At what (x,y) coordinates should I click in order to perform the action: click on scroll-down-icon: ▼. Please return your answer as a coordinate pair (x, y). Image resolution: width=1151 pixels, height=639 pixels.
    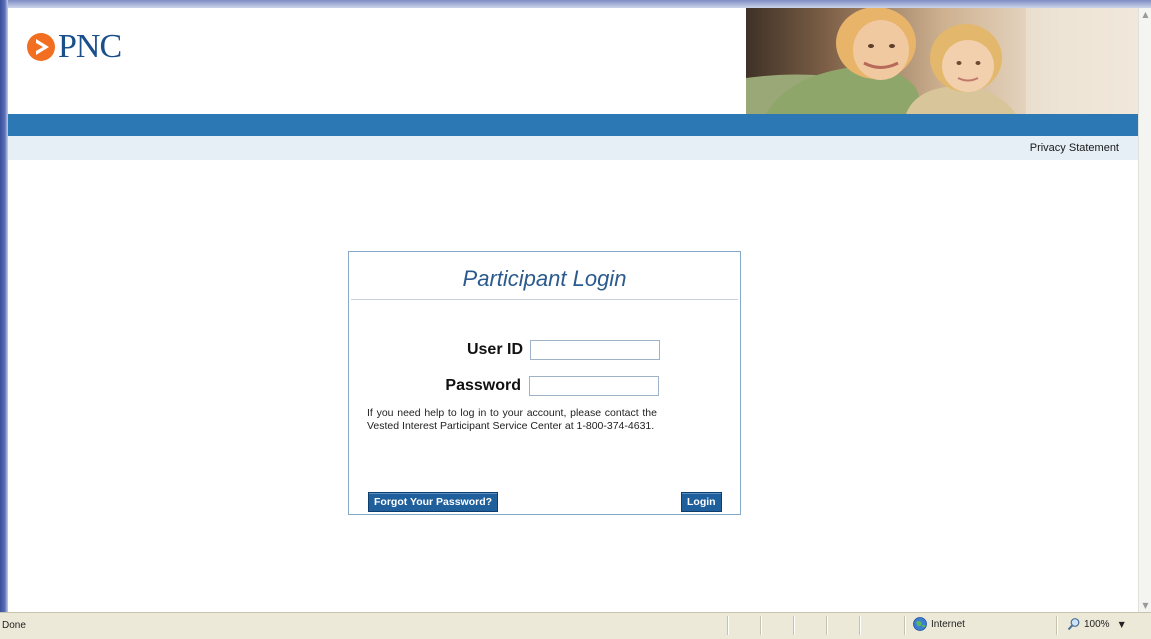
    Looking at the image, I should click on (1145, 605).